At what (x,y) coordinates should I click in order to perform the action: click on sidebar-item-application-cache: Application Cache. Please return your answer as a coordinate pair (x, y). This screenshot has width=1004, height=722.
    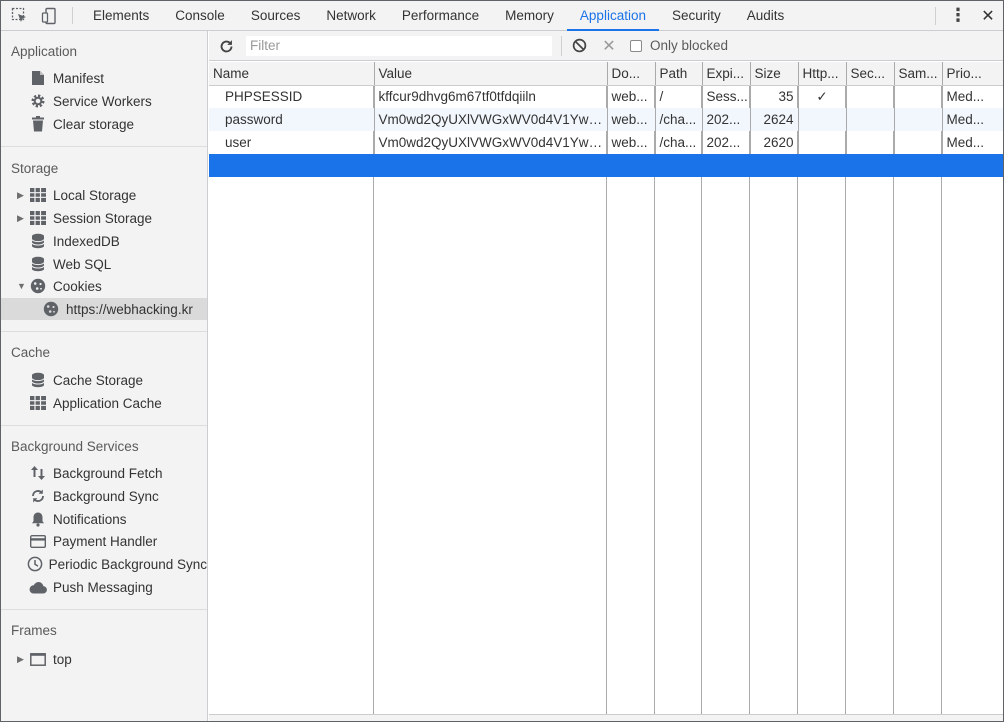
    Looking at the image, I should click on (104, 403).